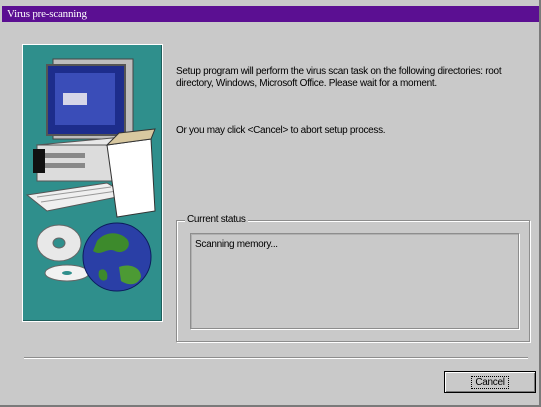 Image resolution: width=541 pixels, height=407 pixels. I want to click on computer-icon, so click(90, 138).